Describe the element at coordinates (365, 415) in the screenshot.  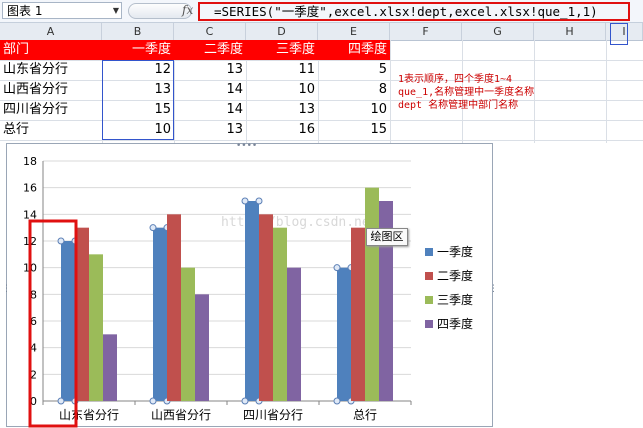
I see `x-tick-label: 总行` at that location.